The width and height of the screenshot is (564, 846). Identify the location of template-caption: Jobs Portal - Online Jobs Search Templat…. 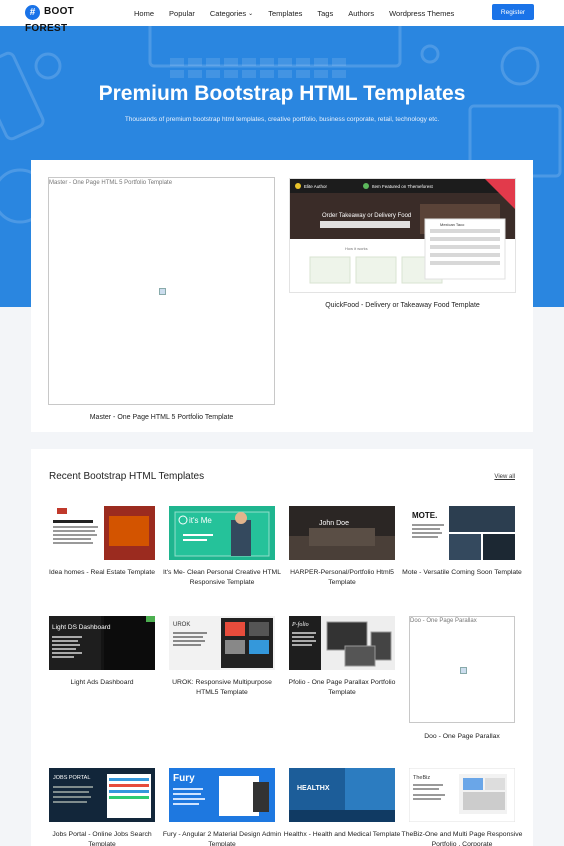
(102, 838).